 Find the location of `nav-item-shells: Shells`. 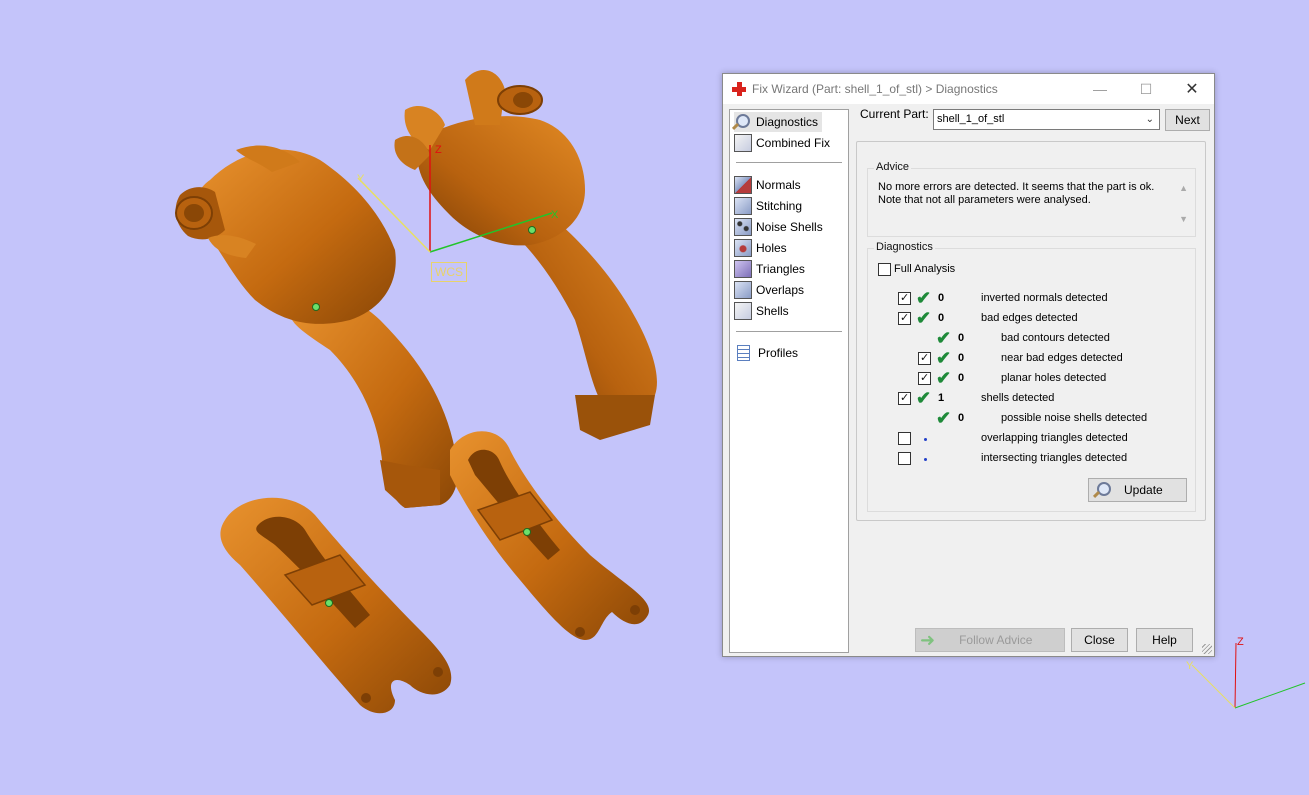

nav-item-shells: Shells is located at coordinates (763, 311).